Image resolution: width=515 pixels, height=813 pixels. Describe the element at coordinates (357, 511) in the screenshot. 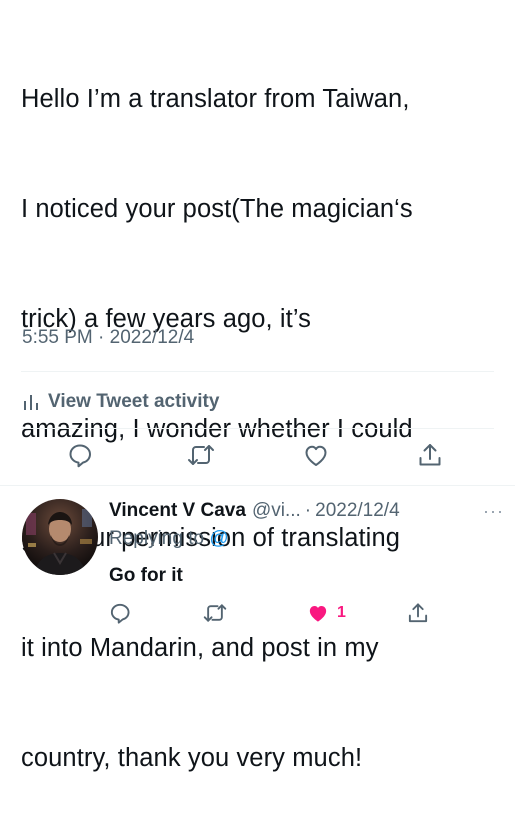

I see `reply-date: 2022/12/4` at that location.